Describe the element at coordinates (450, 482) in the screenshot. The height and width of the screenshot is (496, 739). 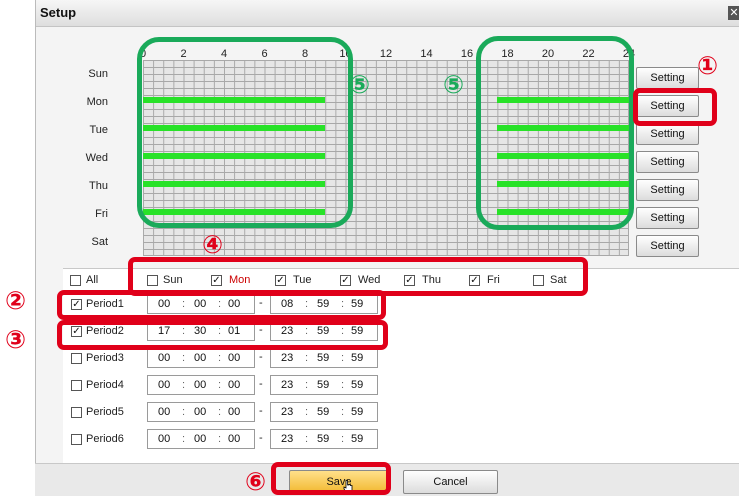
I see `cancel-button: Cancel` at that location.